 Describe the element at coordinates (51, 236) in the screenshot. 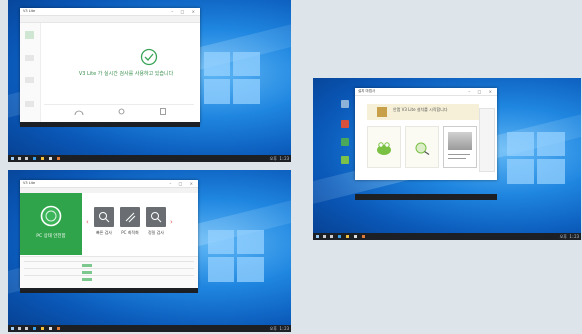

I see `pc-status-text: PC 상태 안전함` at that location.